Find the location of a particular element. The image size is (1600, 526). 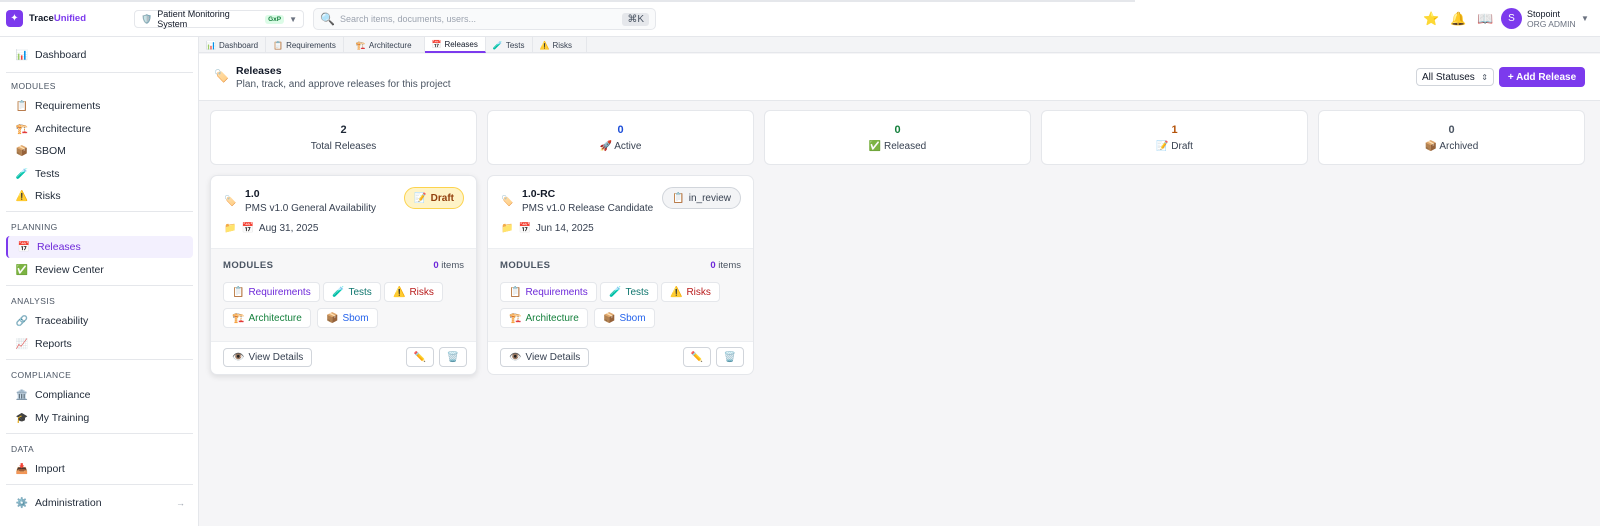

trash-icon: 🗑️ is located at coordinates (730, 357).